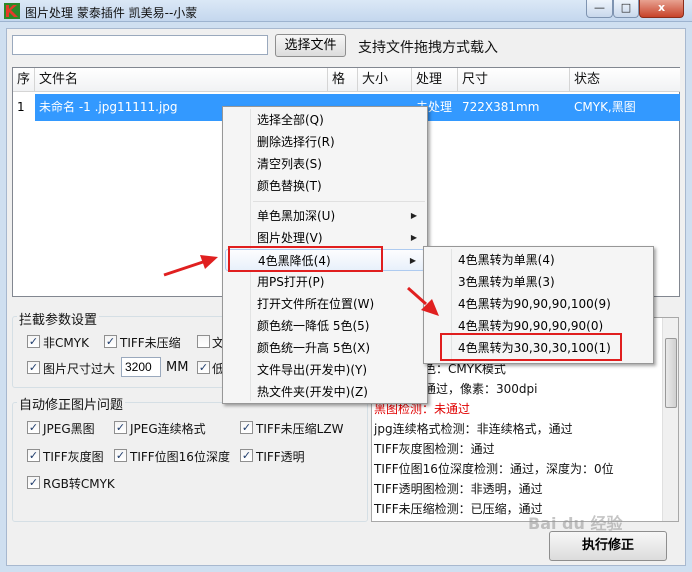 The image size is (692, 572). I want to click on log-scrollbar, so click(670, 419).